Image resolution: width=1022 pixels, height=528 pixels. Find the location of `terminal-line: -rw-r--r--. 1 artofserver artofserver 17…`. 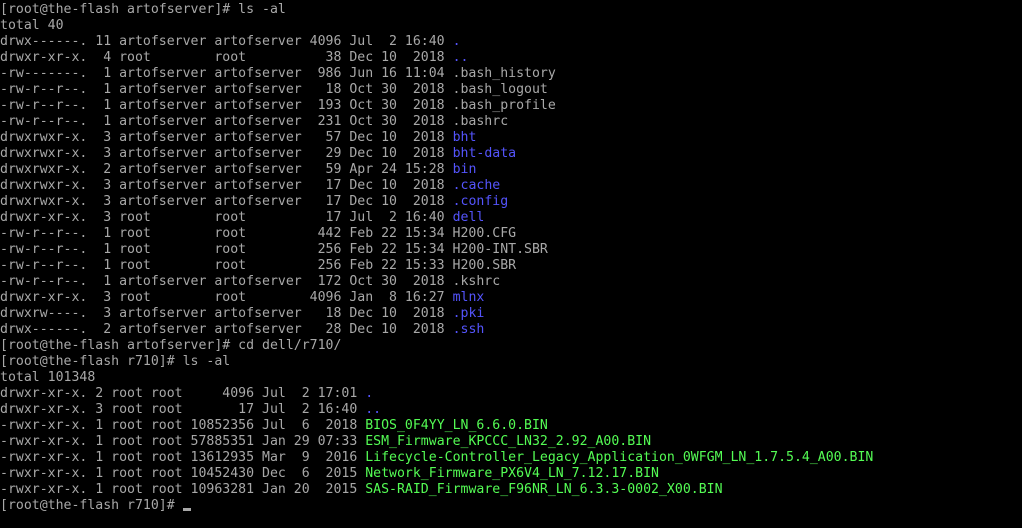

terminal-line: -rw-r--r--. 1 artofserver artofserver 17… is located at coordinates (511, 282).